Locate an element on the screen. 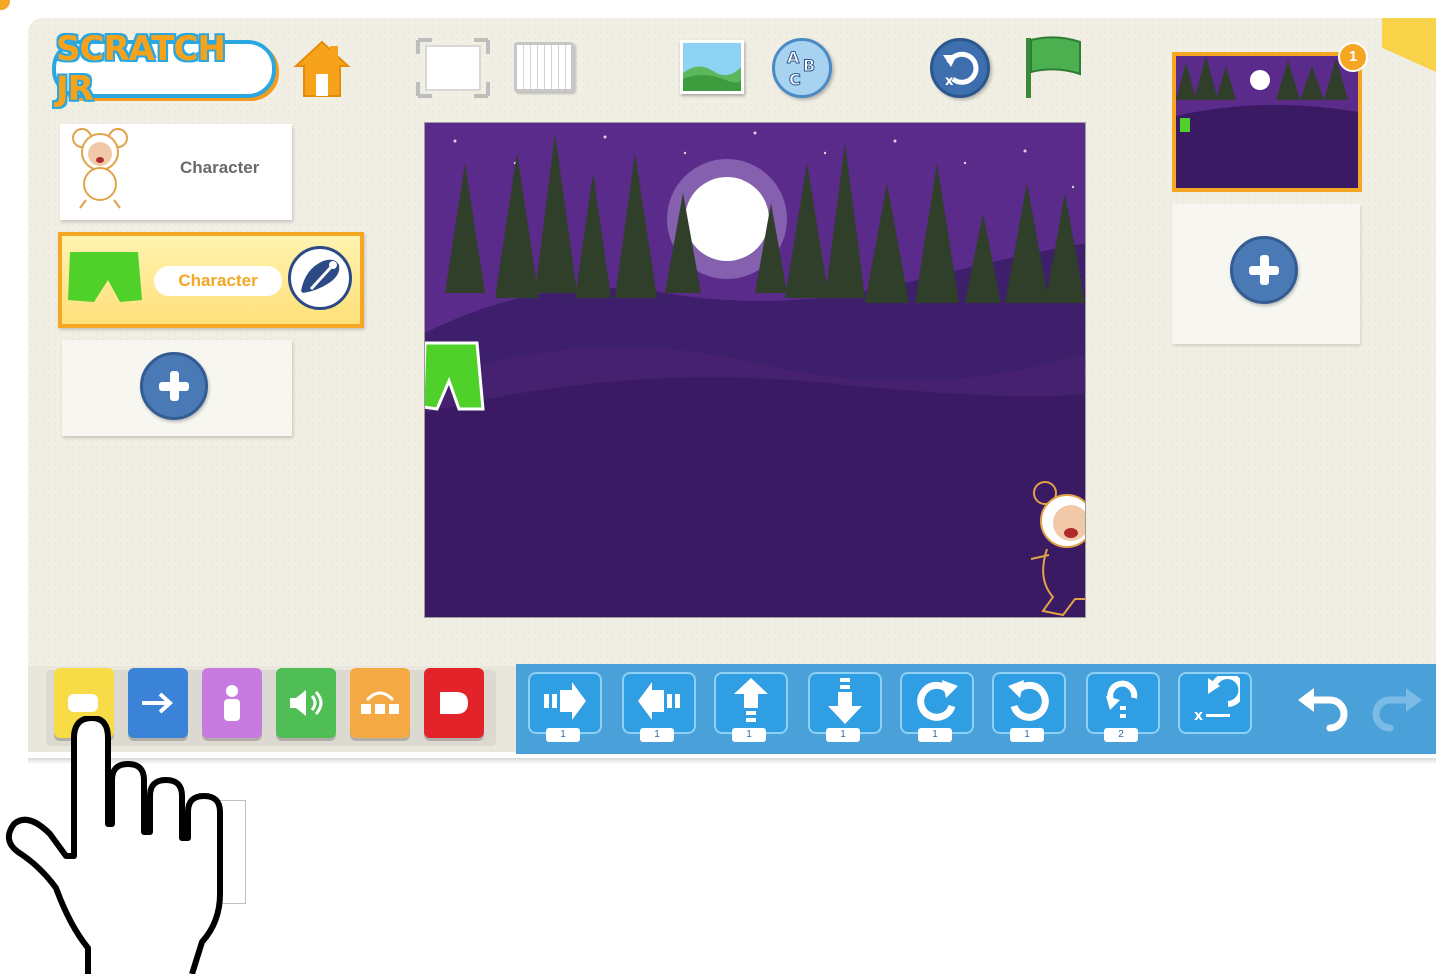 The width and height of the screenshot is (1436, 974). arrow-right-icon is located at coordinates (565, 701).